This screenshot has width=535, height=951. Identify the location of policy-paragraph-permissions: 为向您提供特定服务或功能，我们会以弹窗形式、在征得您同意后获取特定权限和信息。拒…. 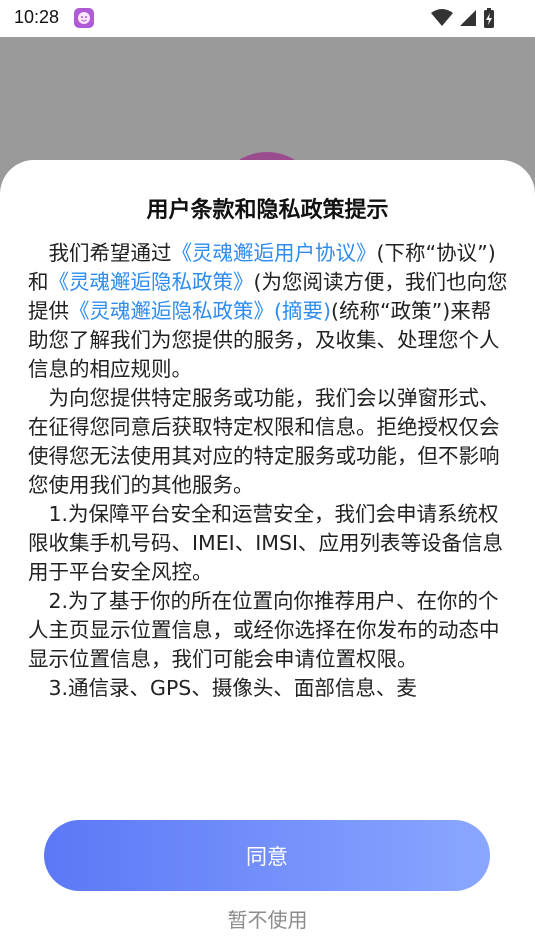
(264, 441).